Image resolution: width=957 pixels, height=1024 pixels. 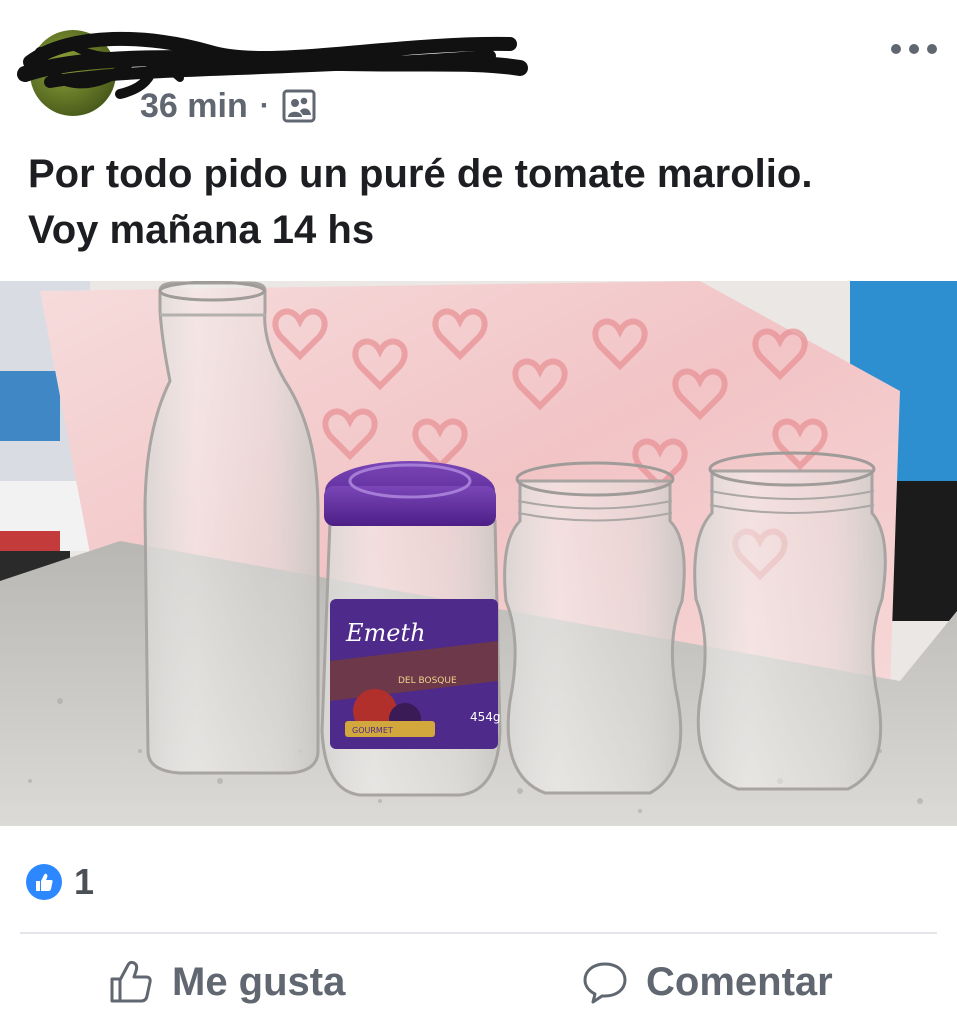 What do you see at coordinates (84, 881) in the screenshot?
I see `reaction-count: 1` at bounding box center [84, 881].